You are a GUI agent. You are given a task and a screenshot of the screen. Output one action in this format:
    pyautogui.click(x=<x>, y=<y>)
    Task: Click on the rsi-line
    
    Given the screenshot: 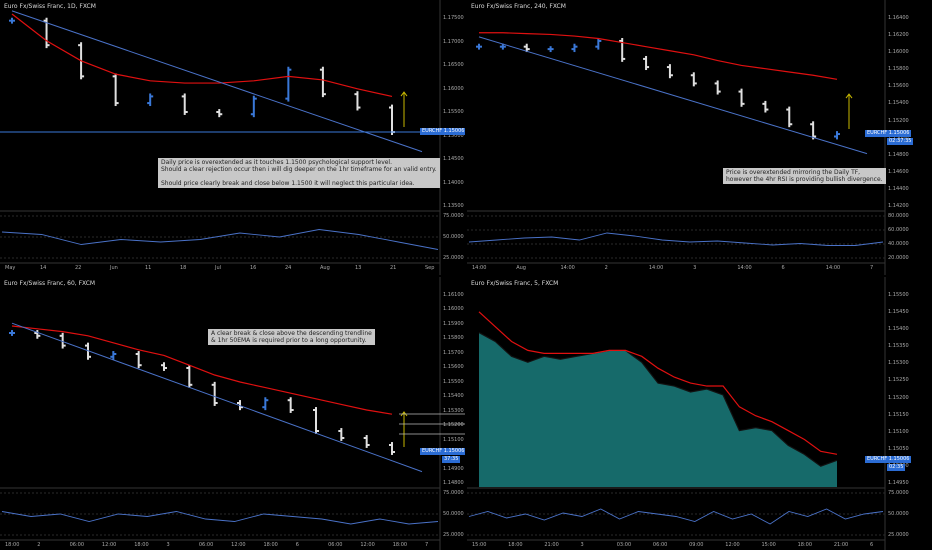 What is the action you would take?
    pyautogui.click(x=676, y=516)
    